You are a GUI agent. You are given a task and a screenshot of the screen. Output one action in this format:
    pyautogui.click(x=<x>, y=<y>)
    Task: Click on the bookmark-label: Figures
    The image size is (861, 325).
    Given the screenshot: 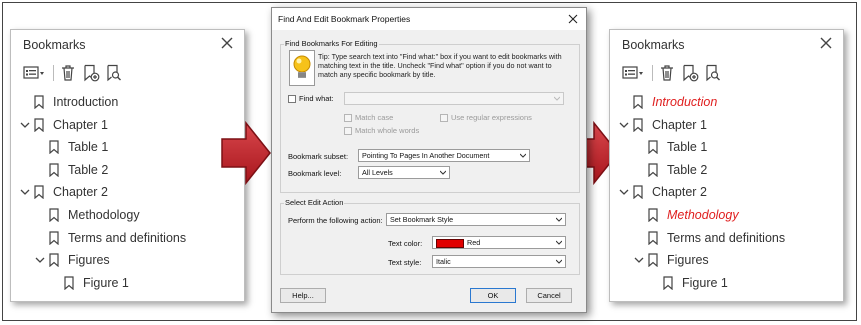 What is the action you would take?
    pyautogui.click(x=89, y=260)
    